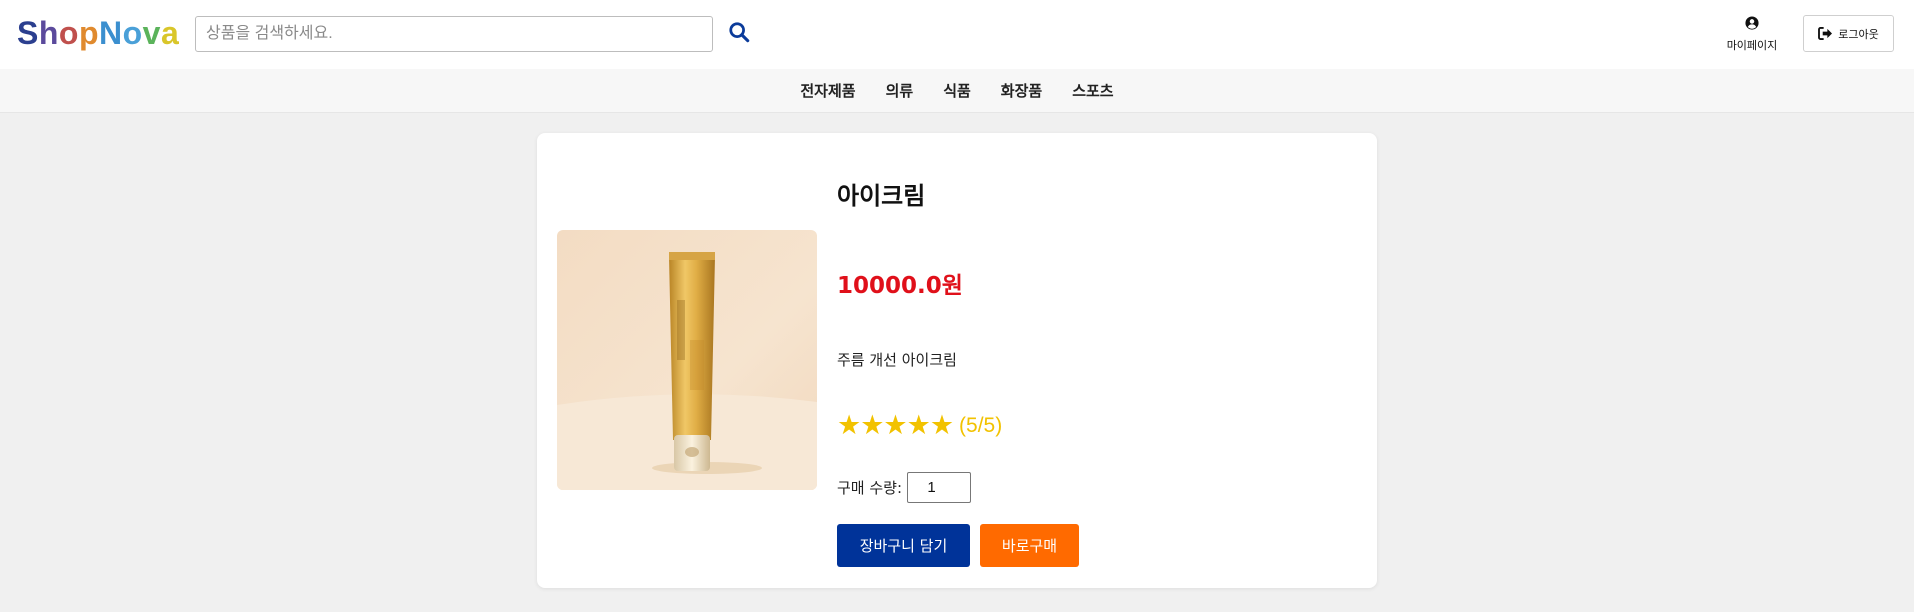 This screenshot has width=1914, height=612. What do you see at coordinates (1752, 45) in the screenshot?
I see `mypage-label: 마이페이지` at bounding box center [1752, 45].